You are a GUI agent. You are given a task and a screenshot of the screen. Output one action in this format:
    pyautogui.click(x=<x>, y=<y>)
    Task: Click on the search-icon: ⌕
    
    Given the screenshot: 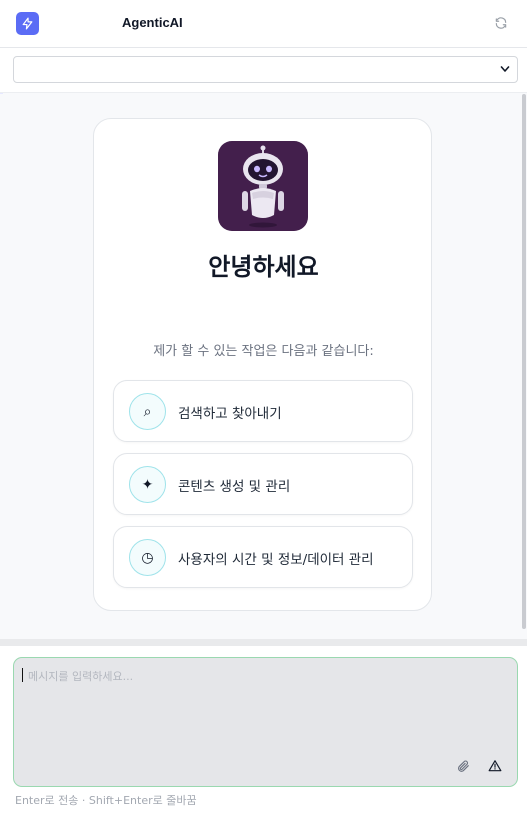 What is the action you would take?
    pyautogui.click(x=147, y=411)
    